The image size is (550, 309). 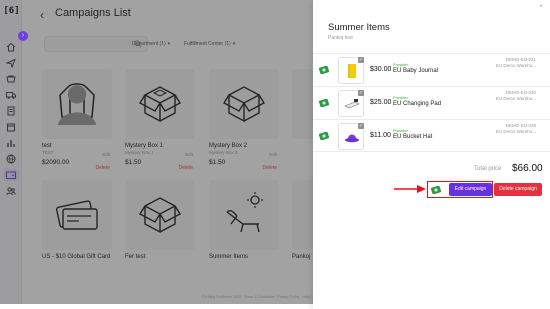 What do you see at coordinates (381, 69) in the screenshot?
I see `item-price: $30.00` at bounding box center [381, 69].